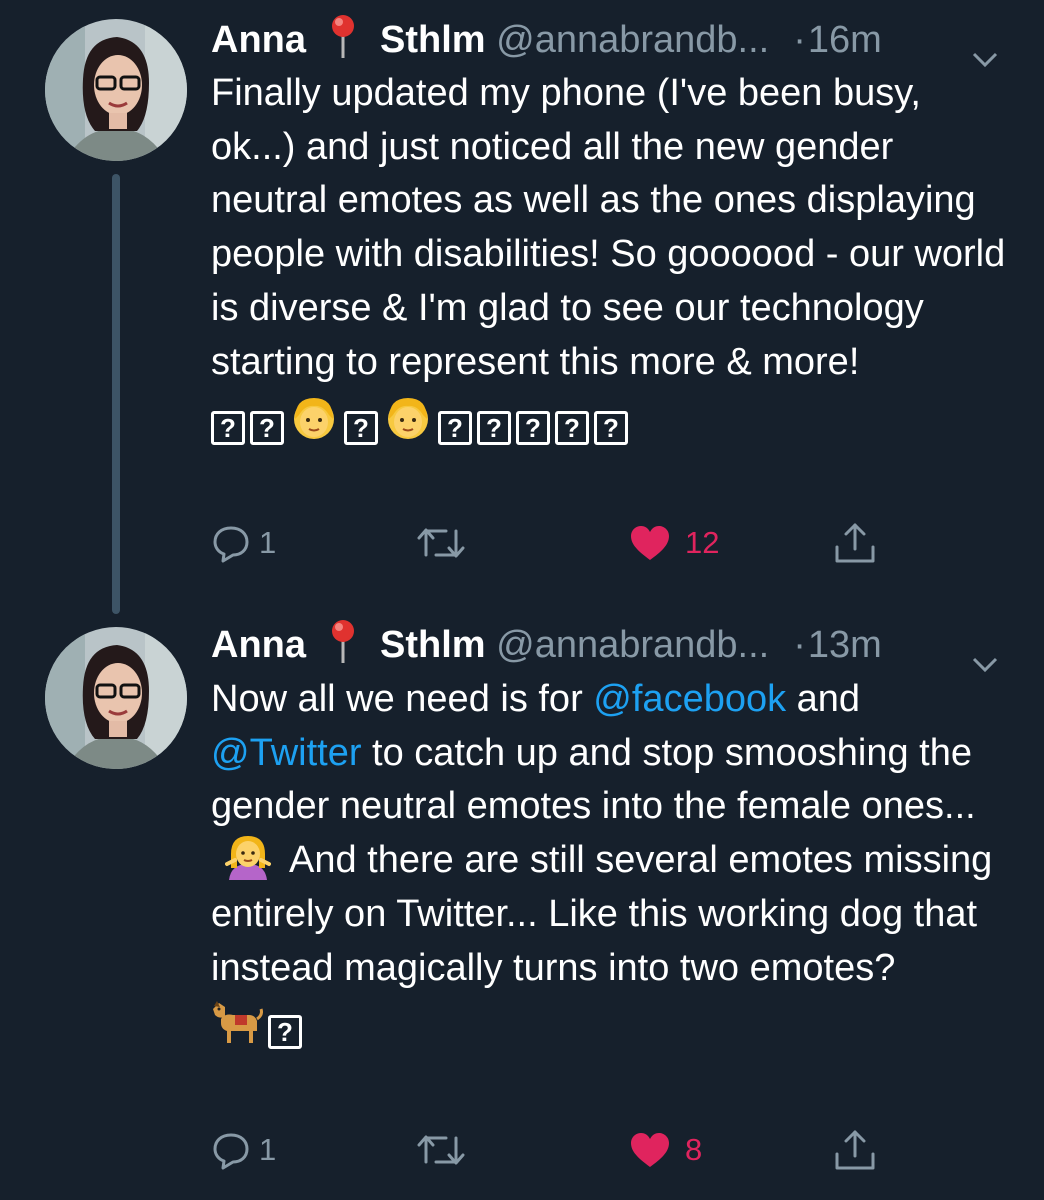 The width and height of the screenshot is (1044, 1200). I want to click on tweet-actions: 1 8, so click(561, 1150).